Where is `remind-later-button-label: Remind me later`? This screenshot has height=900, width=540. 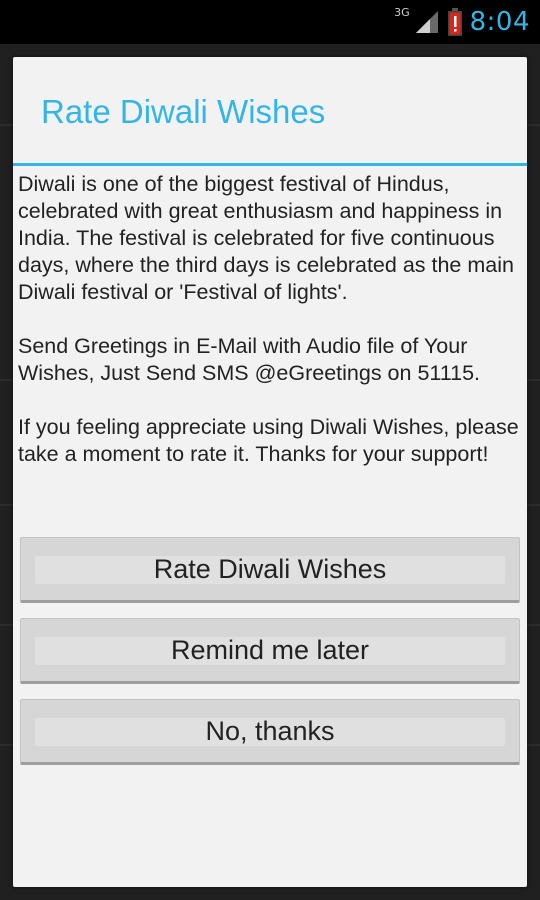 remind-later-button-label: Remind me later is located at coordinates (270, 649).